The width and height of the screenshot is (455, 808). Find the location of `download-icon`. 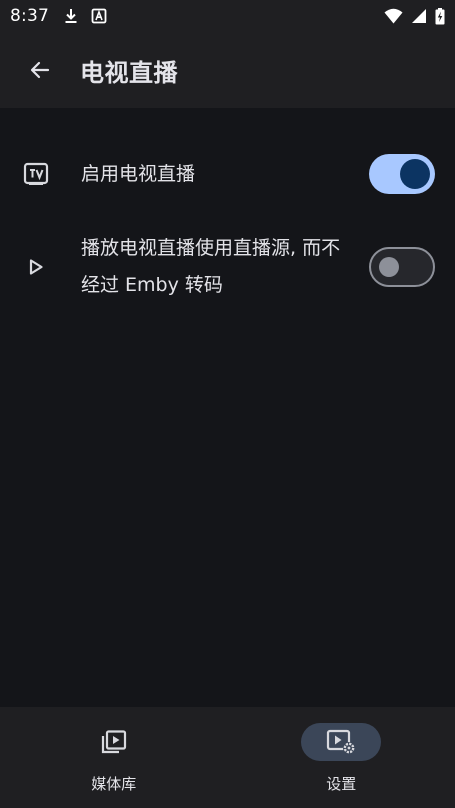

download-icon is located at coordinates (71, 16).